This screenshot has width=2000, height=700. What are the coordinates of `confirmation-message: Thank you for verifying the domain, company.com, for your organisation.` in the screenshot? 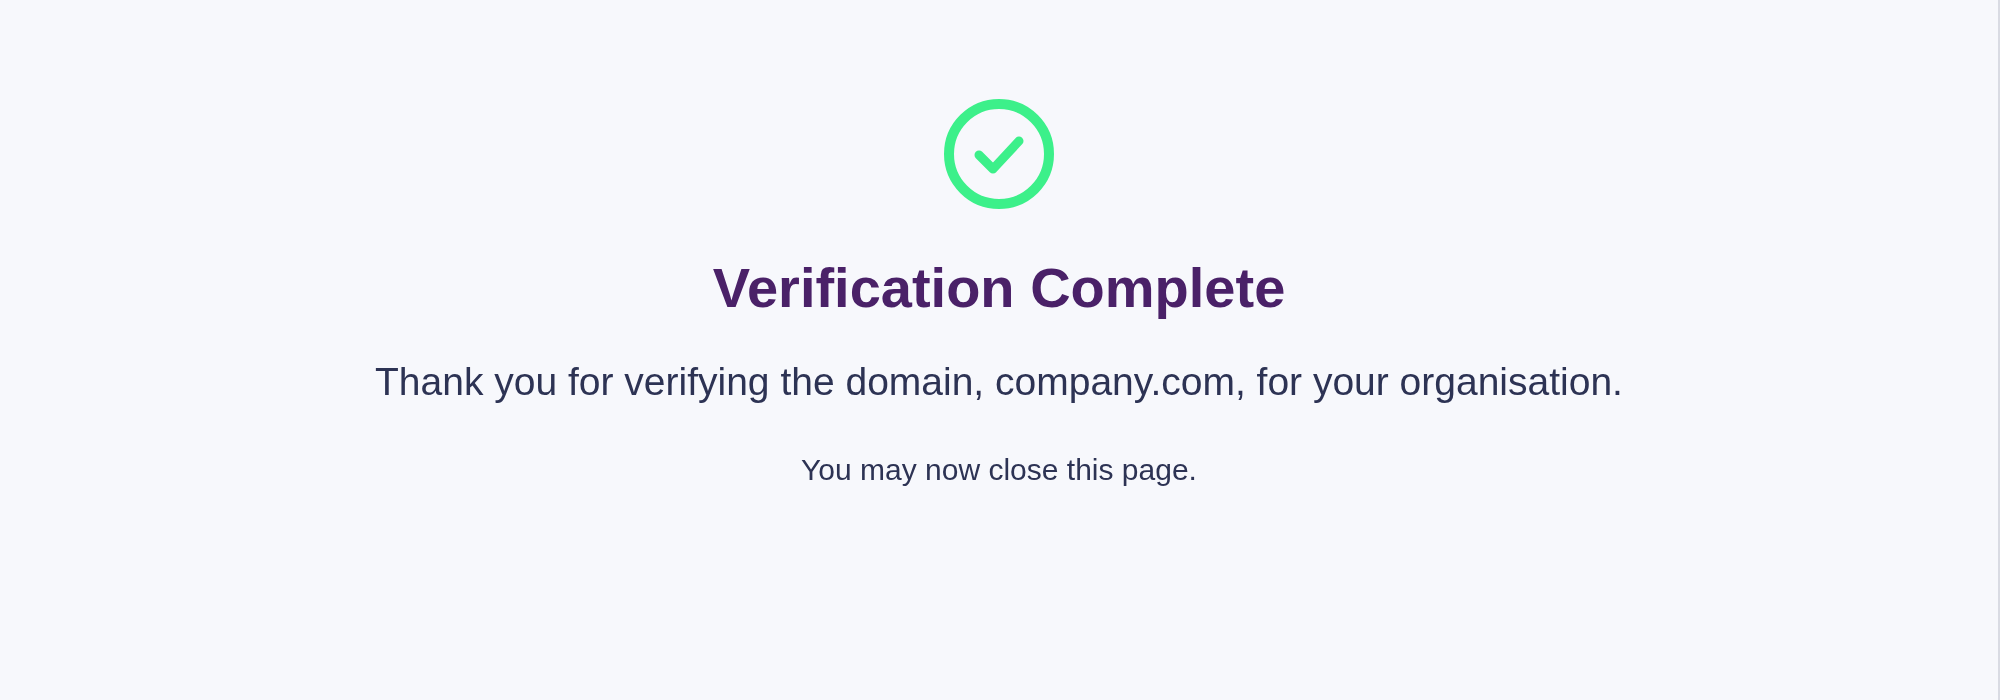 It's located at (999, 382).